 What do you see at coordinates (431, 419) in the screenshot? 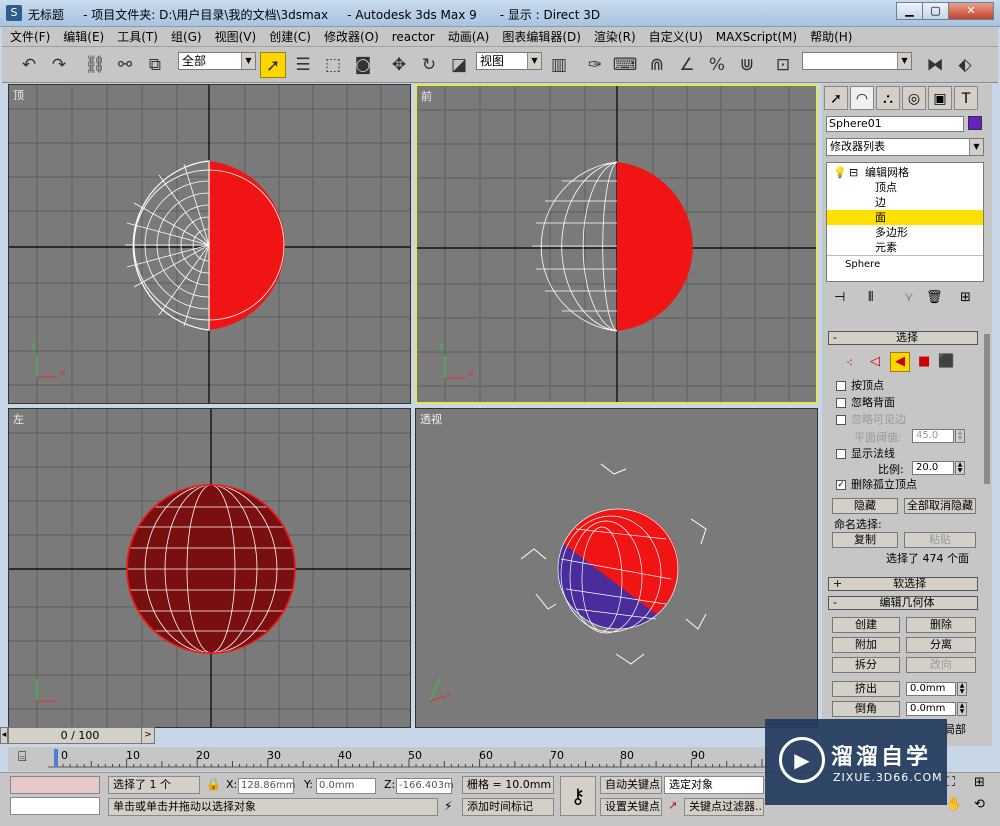
I see `viewport-label-perspective: 透视` at bounding box center [431, 419].